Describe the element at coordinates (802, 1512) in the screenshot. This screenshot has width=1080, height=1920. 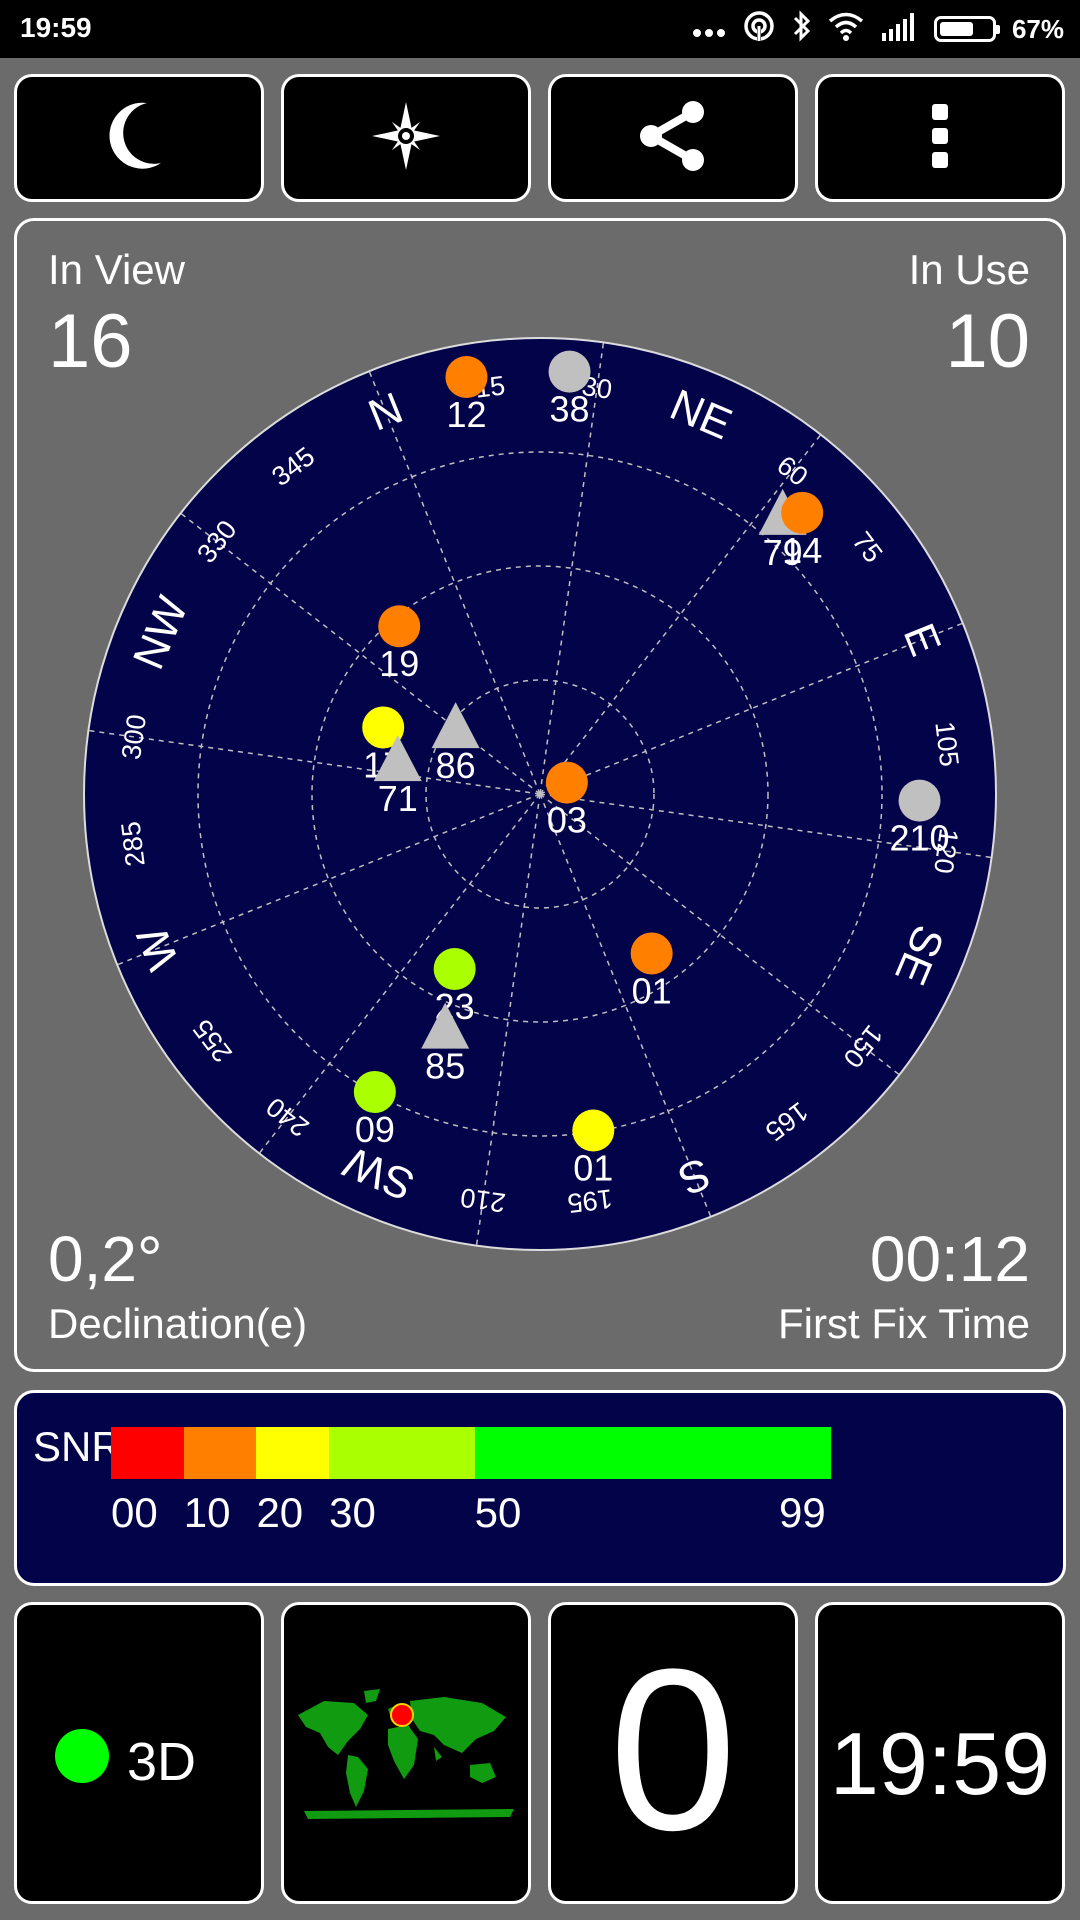
I see `snr-tick-label: 99` at that location.